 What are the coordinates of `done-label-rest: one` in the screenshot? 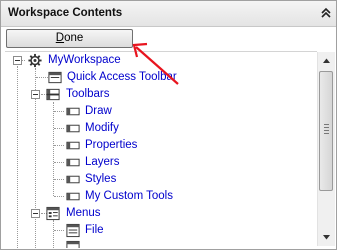 It's located at (74, 38).